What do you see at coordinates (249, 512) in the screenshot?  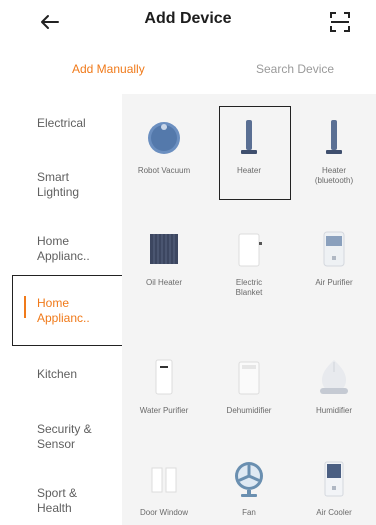 I see `device-label: Fan` at bounding box center [249, 512].